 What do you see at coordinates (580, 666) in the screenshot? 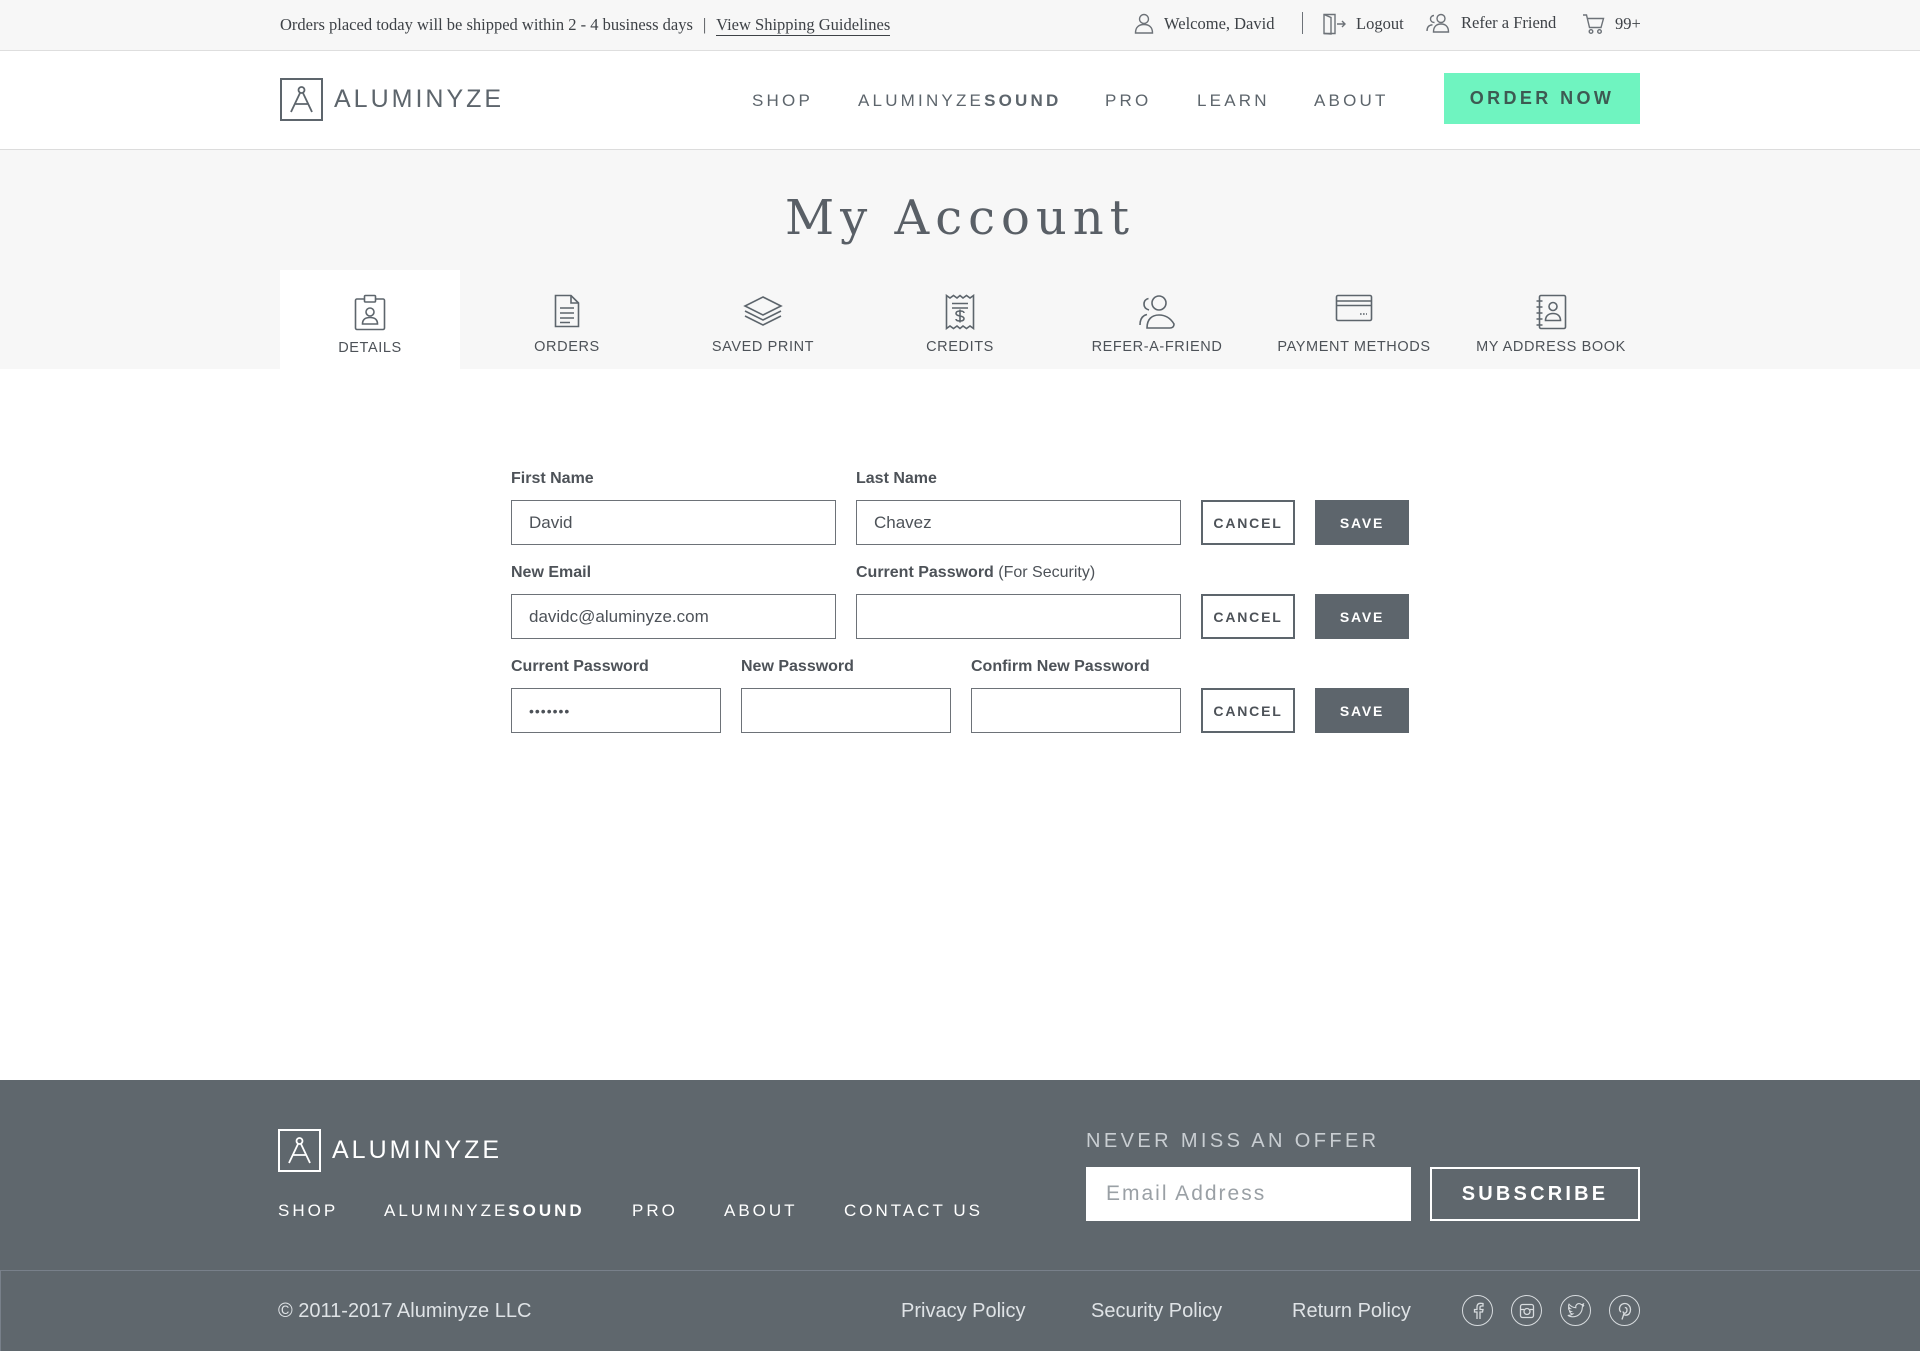
I see `current-password-label: Current Password` at bounding box center [580, 666].